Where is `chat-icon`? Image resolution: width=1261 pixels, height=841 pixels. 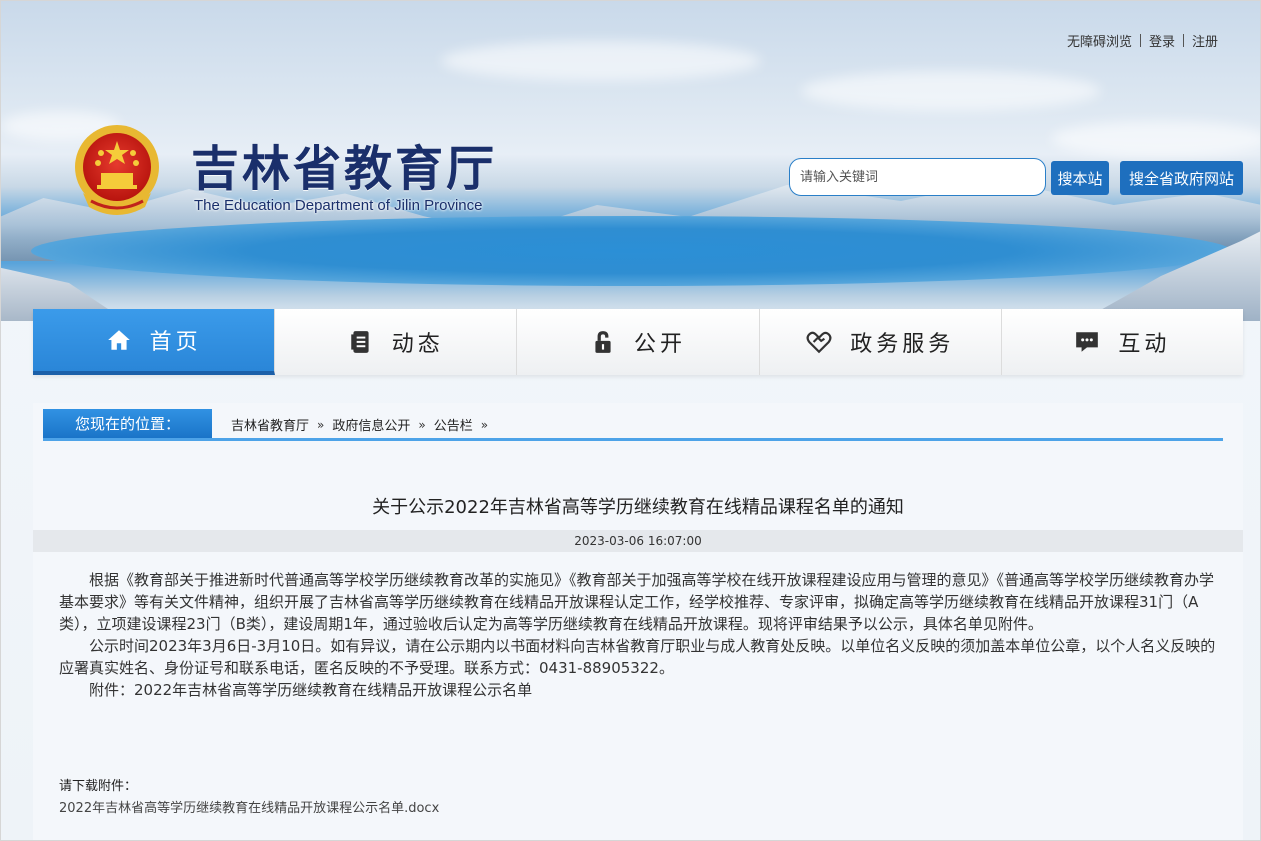
chat-icon is located at coordinates (1087, 342).